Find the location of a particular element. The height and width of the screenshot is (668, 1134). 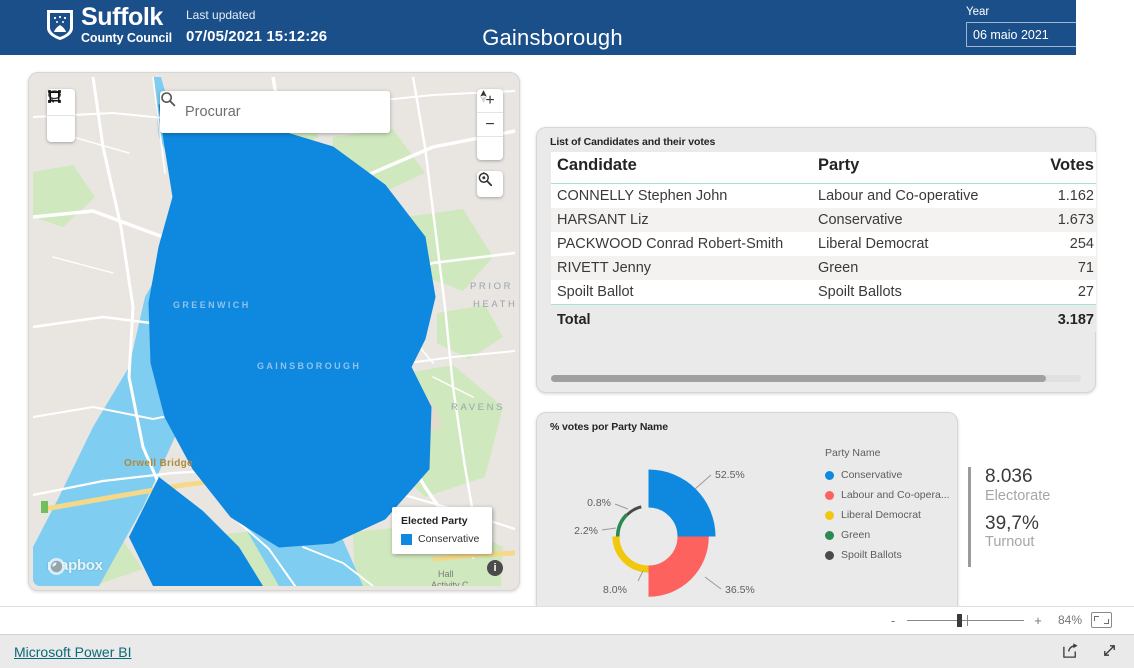

table-row: RIVETT Jenny Green 71 is located at coordinates (823, 268).